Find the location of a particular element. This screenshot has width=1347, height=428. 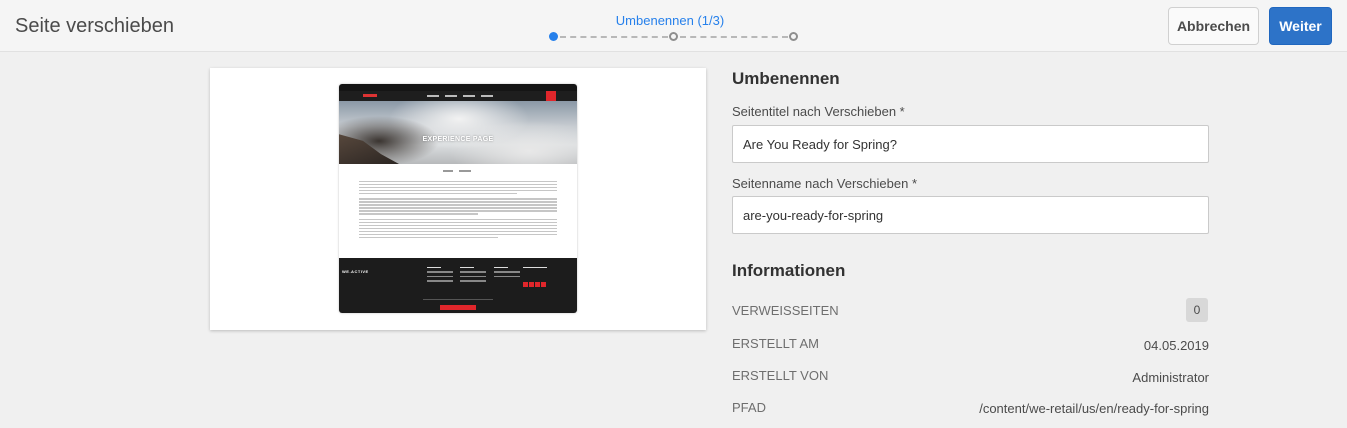

thumbnail-footer: WE.ACTIVE is located at coordinates (458, 285).